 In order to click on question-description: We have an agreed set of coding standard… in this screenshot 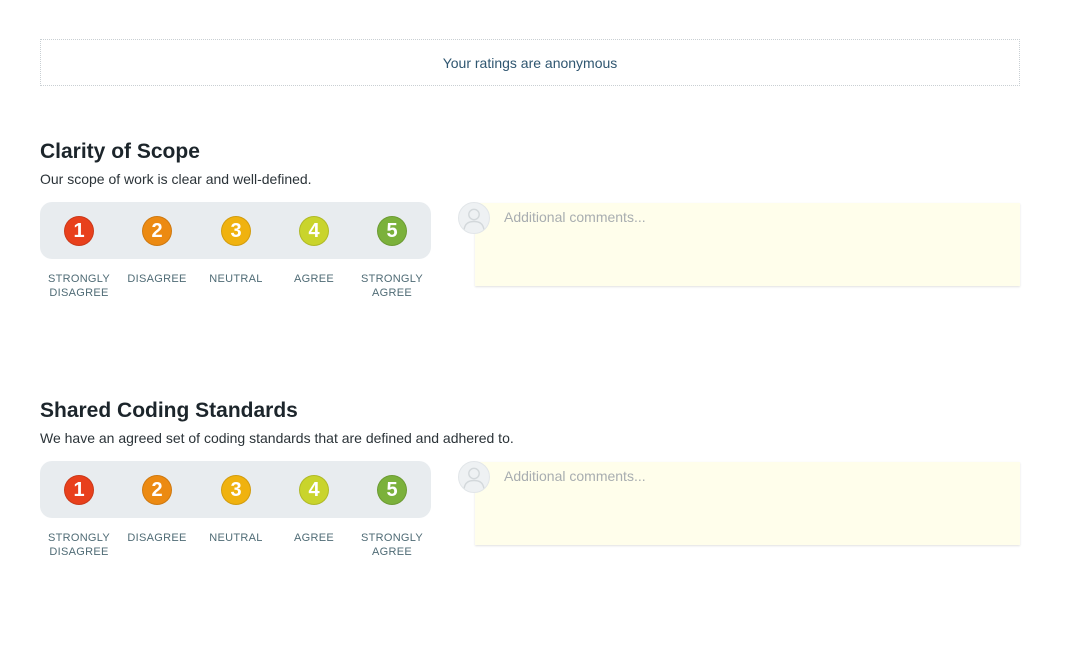, I will do `click(277, 438)`.